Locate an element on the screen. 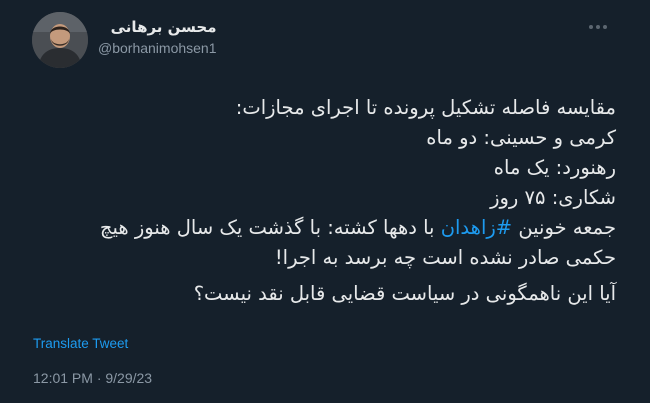  user-handle: @borhanimohsen1 is located at coordinates (157, 48).